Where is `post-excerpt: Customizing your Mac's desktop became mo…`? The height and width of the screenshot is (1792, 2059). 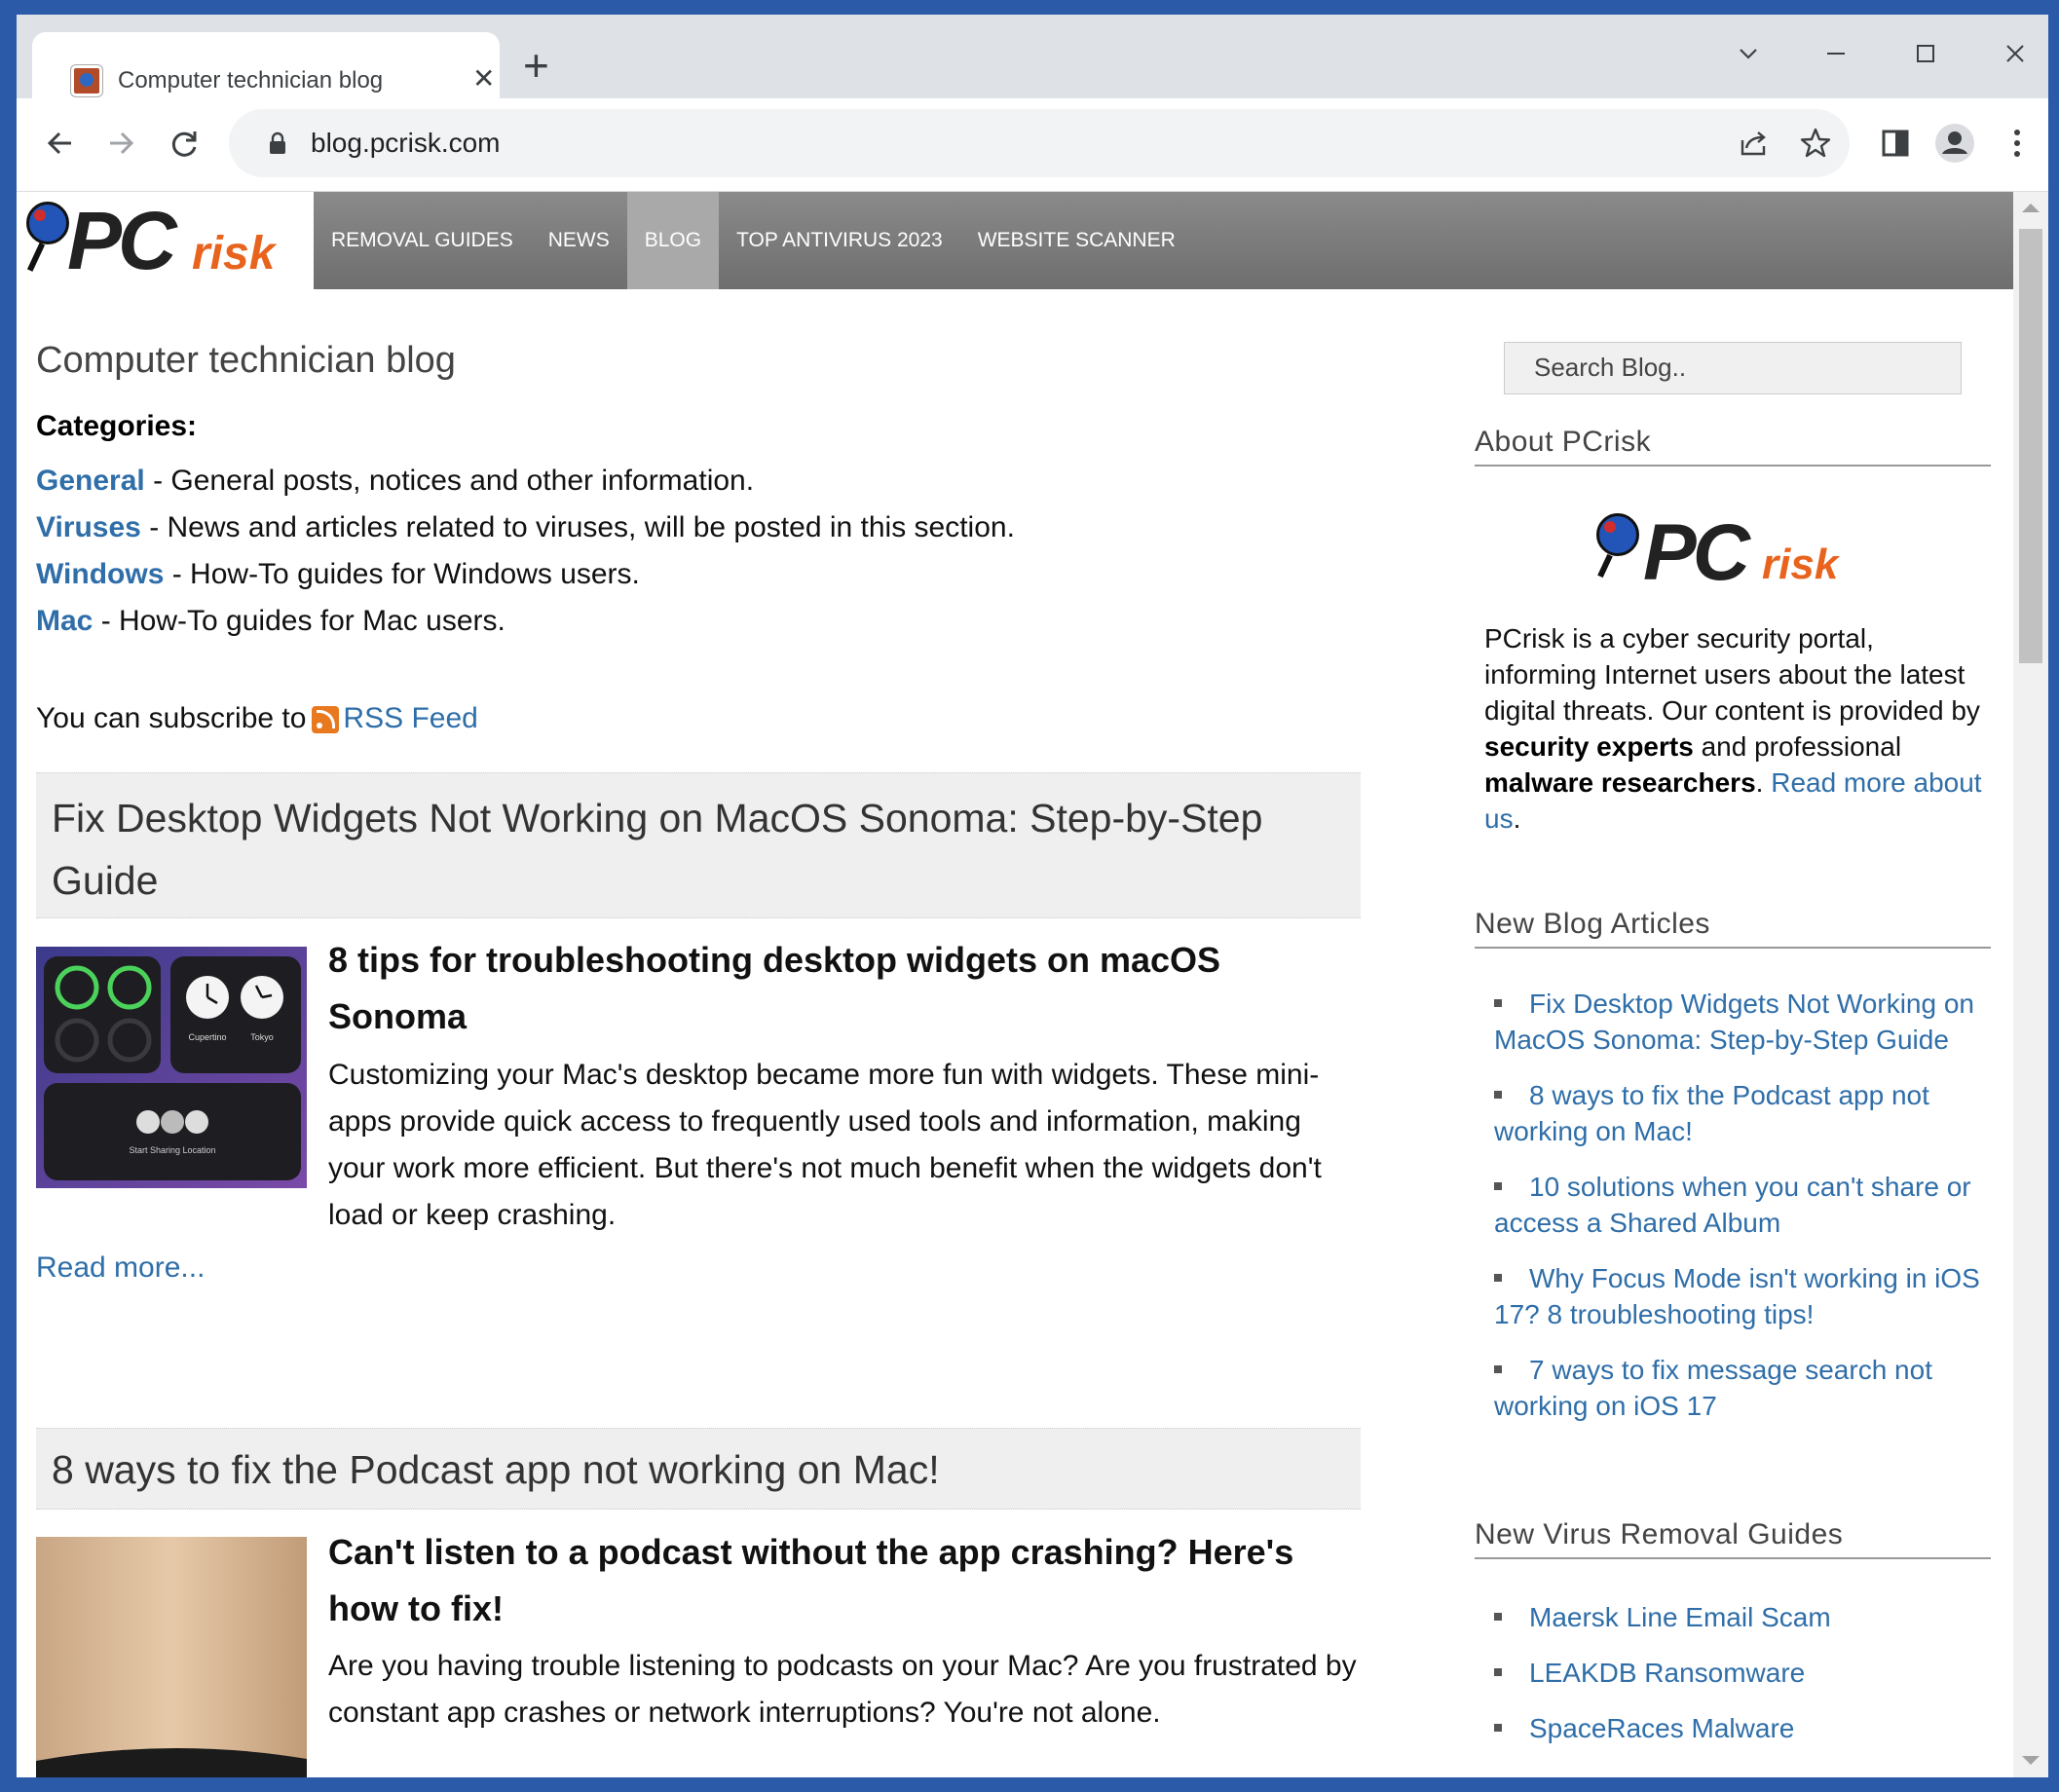 post-excerpt: Customizing your Mac's desktop became mo… is located at coordinates (825, 1145).